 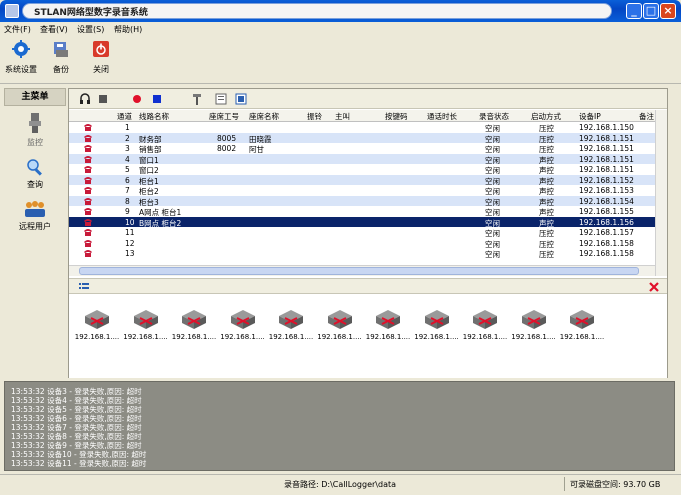 I want to click on sidebar-header: 主菜单, so click(x=35, y=97).